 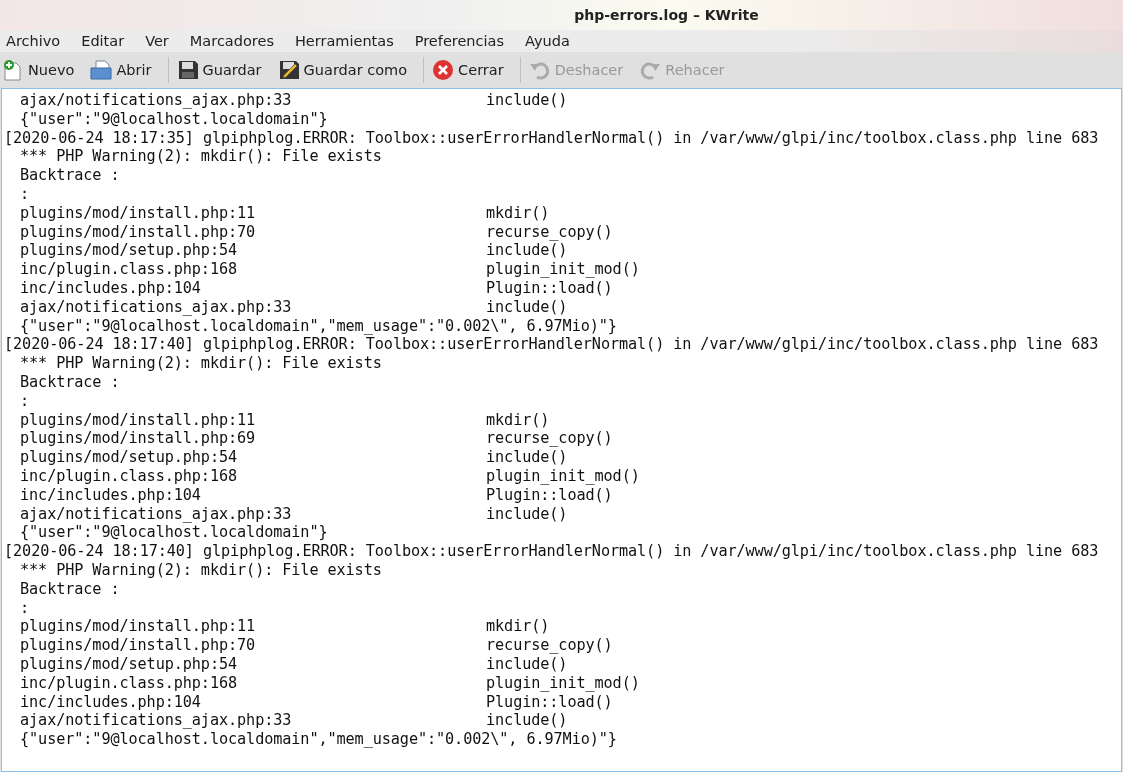 I want to click on toolbar-button: Guardar como, so click(x=346, y=70).